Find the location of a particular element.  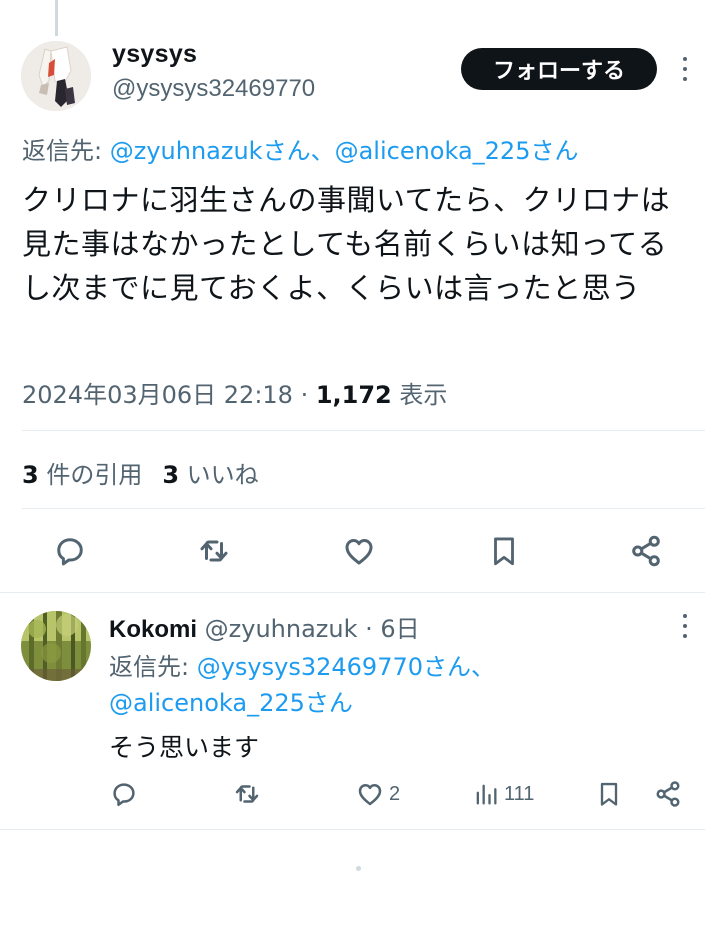

views-button: 111 is located at coordinates (503, 794).